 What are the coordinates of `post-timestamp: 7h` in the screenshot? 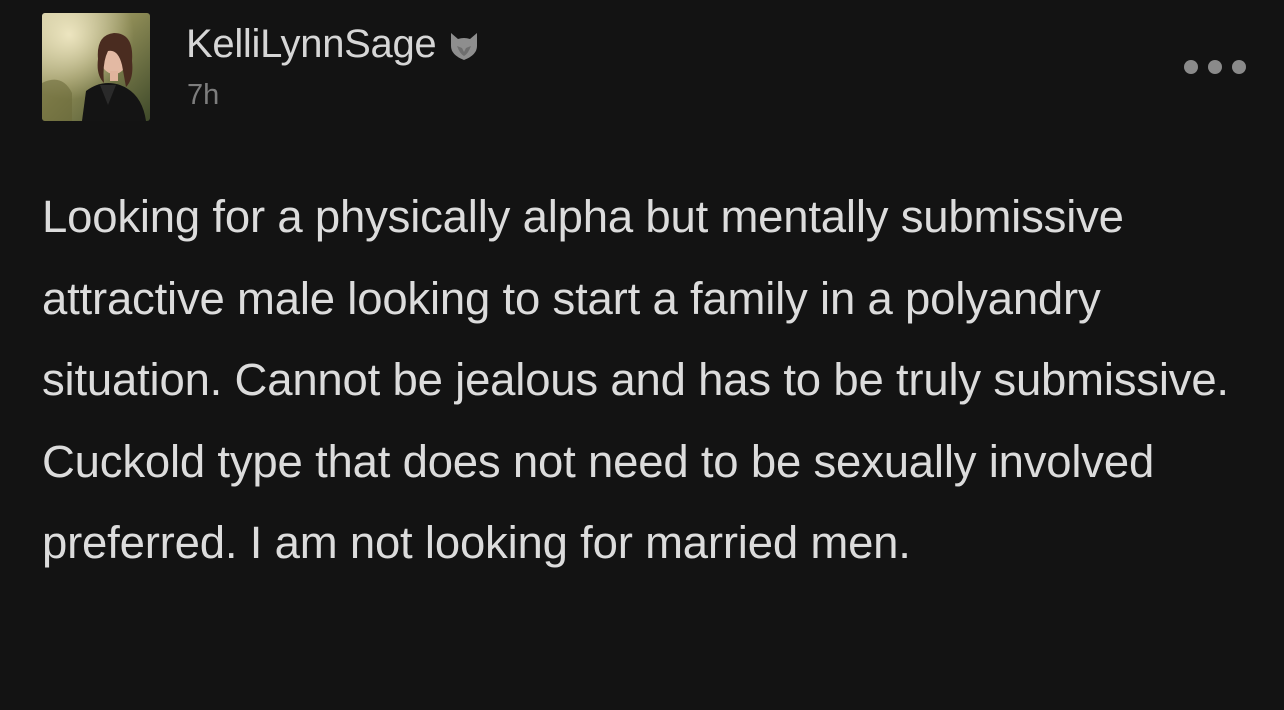 It's located at (203, 95).